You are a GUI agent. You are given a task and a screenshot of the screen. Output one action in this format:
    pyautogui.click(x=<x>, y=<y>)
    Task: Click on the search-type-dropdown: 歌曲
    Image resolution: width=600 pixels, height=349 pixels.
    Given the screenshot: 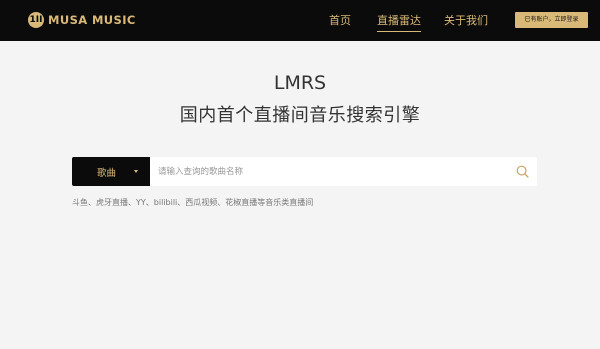 What is the action you would take?
    pyautogui.click(x=111, y=171)
    